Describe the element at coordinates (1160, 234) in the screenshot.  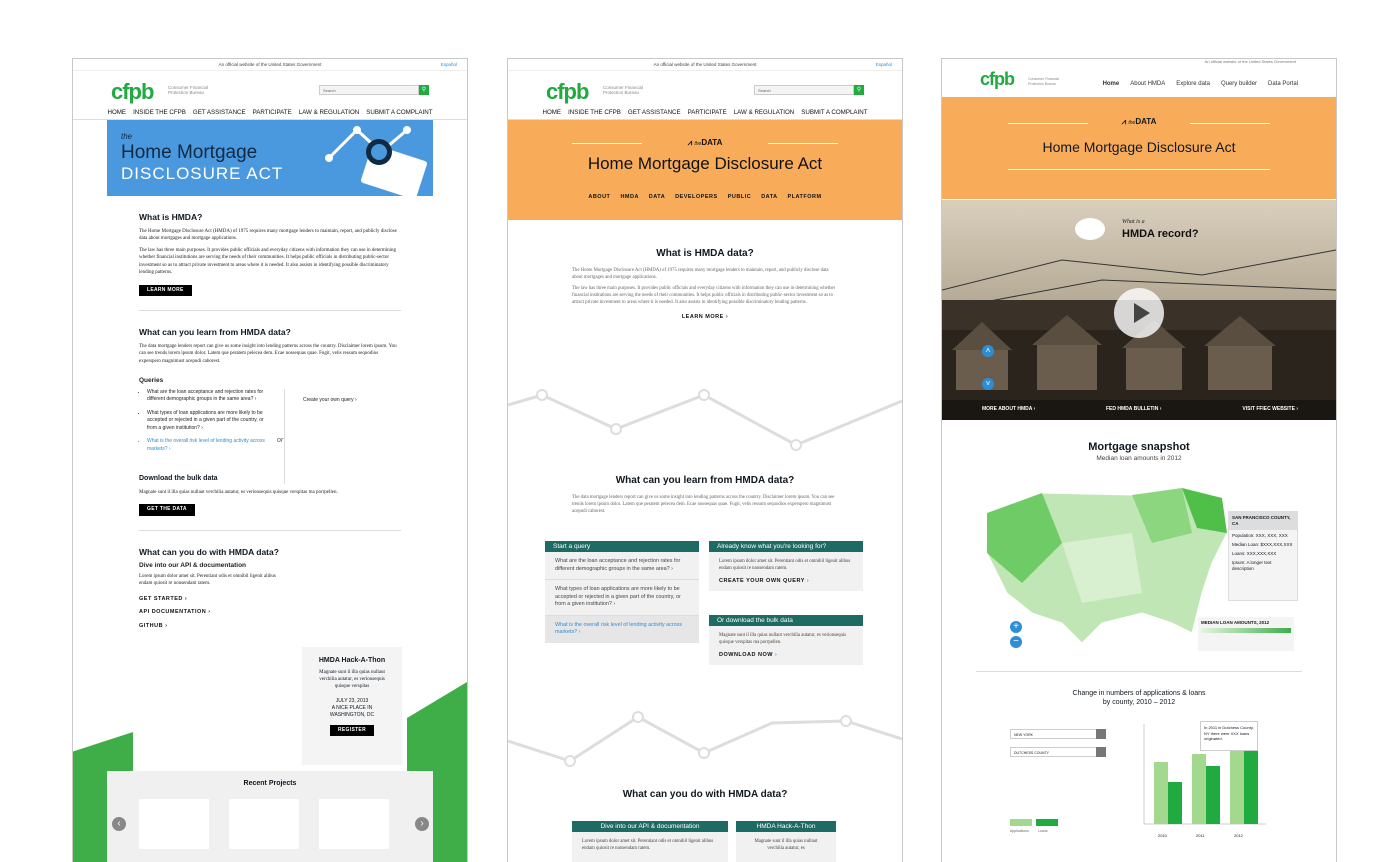
I see `video-record-title: HMDA record?` at that location.